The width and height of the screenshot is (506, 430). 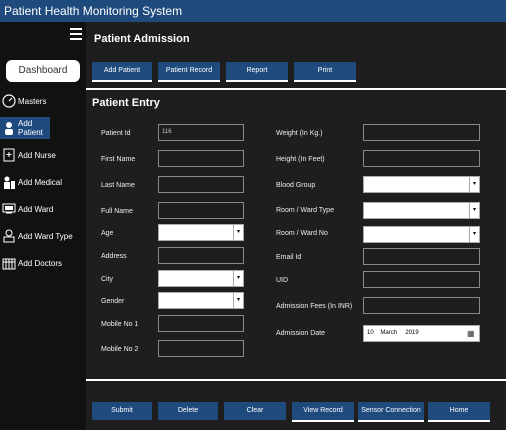 What do you see at coordinates (300, 159) in the screenshot?
I see `height-label: Height (In Feet)` at bounding box center [300, 159].